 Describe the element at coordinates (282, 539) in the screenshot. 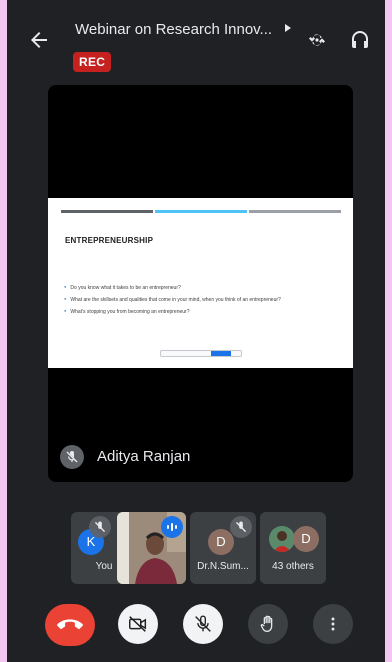

I see `avatar-photo` at that location.